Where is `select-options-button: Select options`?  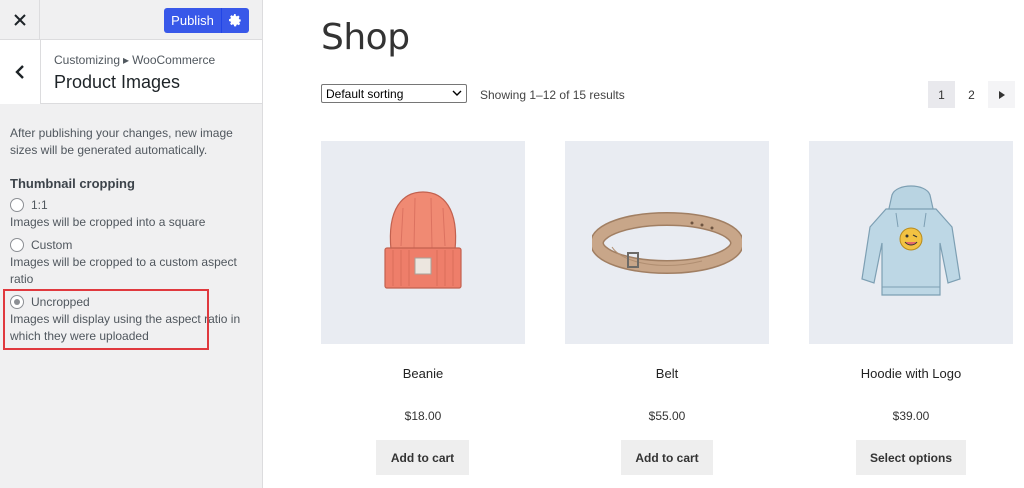
select-options-button: Select options is located at coordinates (911, 457).